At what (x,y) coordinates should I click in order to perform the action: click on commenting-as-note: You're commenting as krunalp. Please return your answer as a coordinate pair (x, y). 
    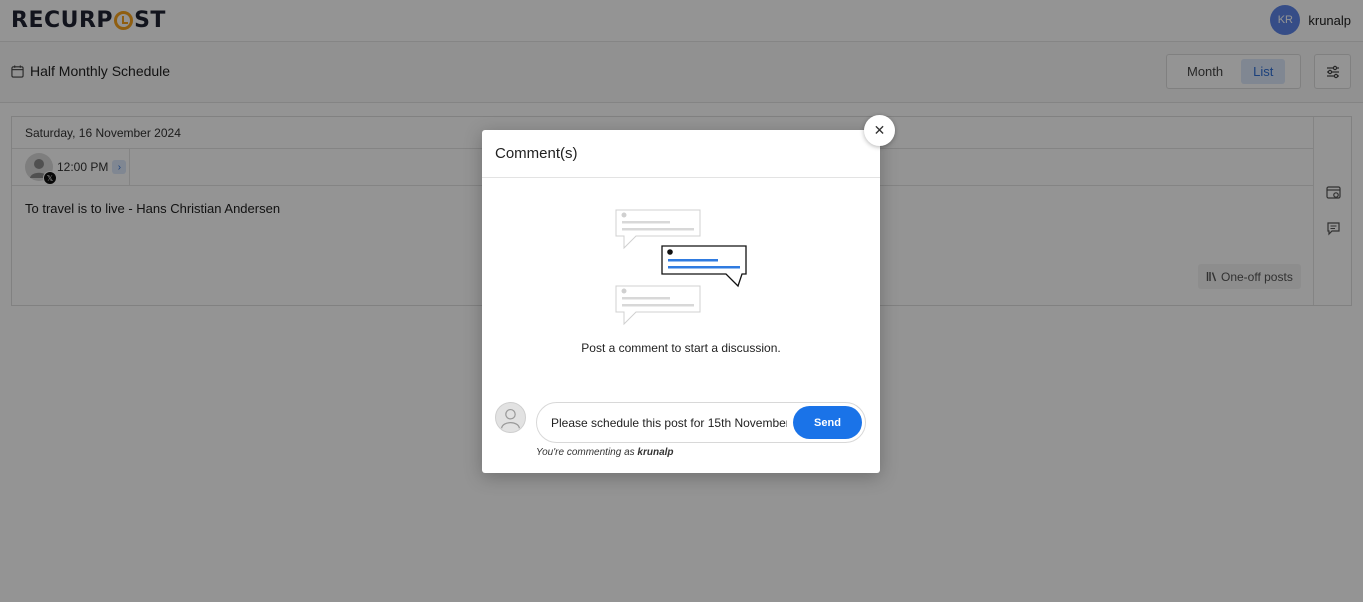
    Looking at the image, I should click on (605, 452).